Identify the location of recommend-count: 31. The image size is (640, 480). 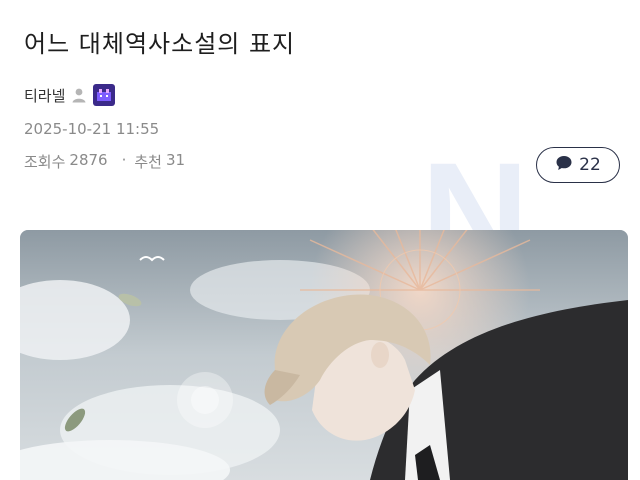
(175, 160).